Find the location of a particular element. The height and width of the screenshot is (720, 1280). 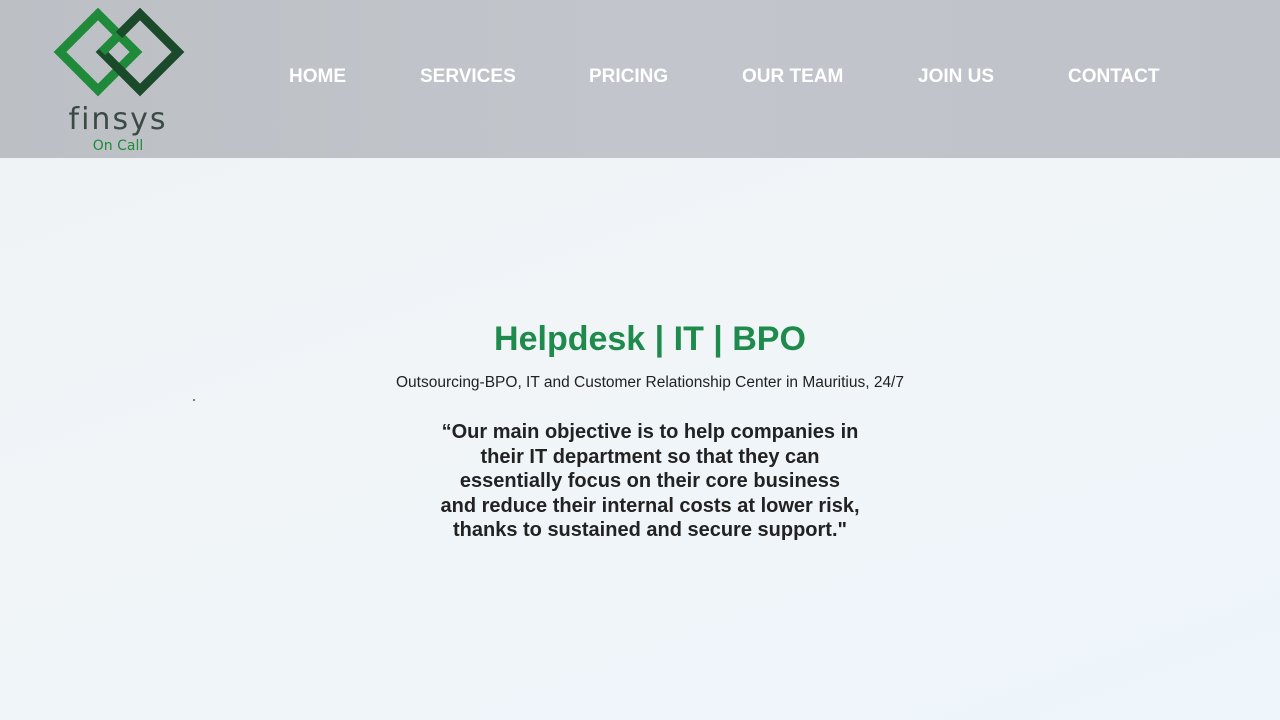

quote-line: thanks to sustained and secure support." is located at coordinates (649, 530).